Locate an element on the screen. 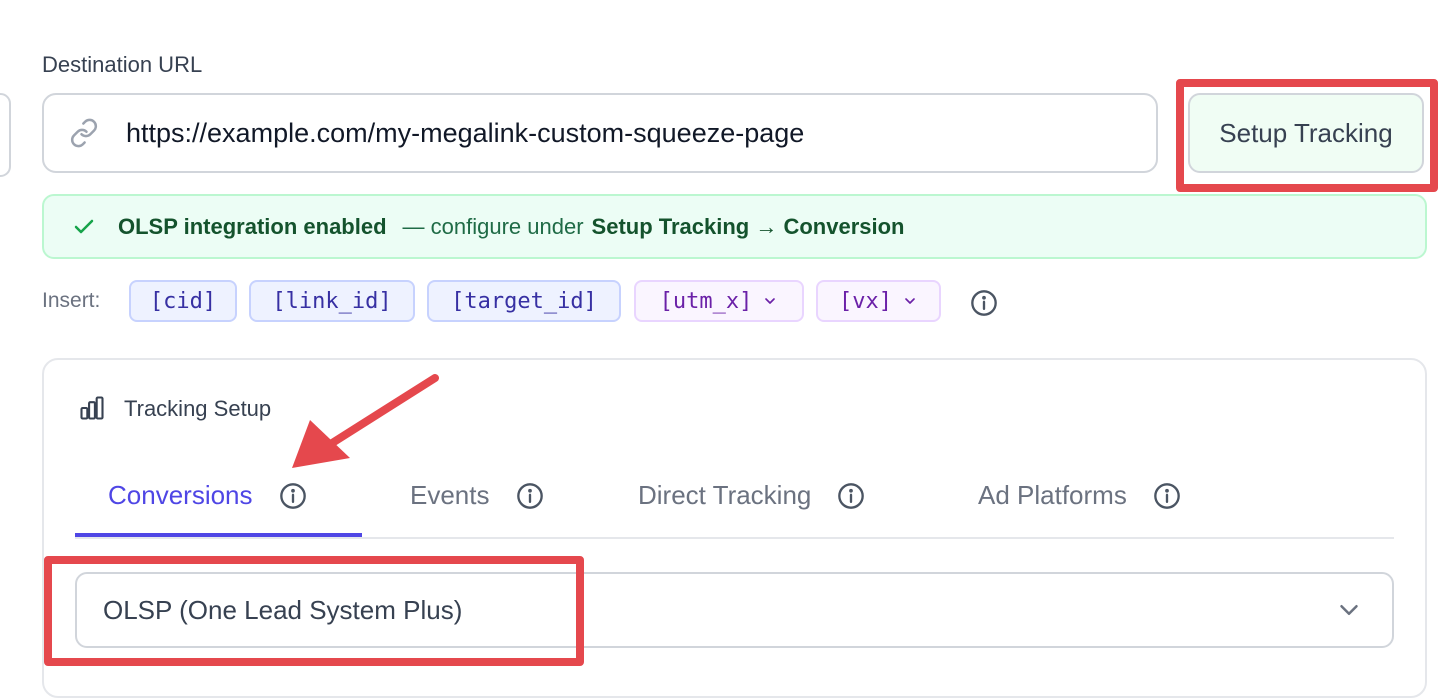 The height and width of the screenshot is (698, 1452). destination-url-field is located at coordinates (600, 133).